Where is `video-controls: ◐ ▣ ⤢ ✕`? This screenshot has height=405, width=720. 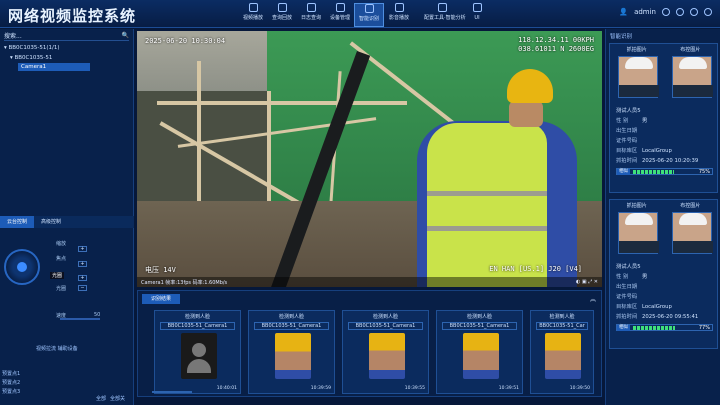 video-controls: ◐ ▣ ⤢ ✕ is located at coordinates (587, 282).